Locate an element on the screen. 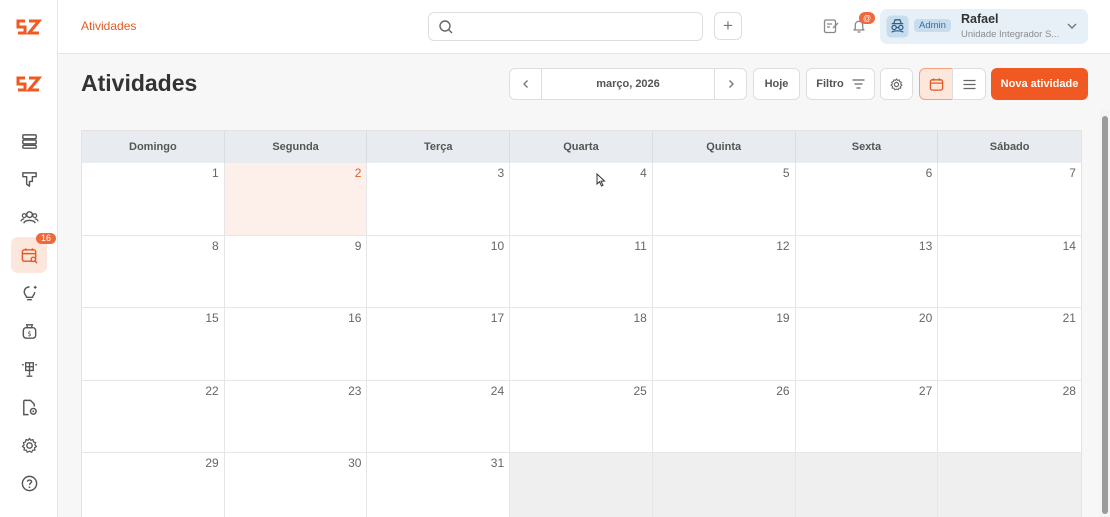 Image resolution: width=1110 pixels, height=517 pixels. calendar-day-cell: 3 is located at coordinates (439, 199).